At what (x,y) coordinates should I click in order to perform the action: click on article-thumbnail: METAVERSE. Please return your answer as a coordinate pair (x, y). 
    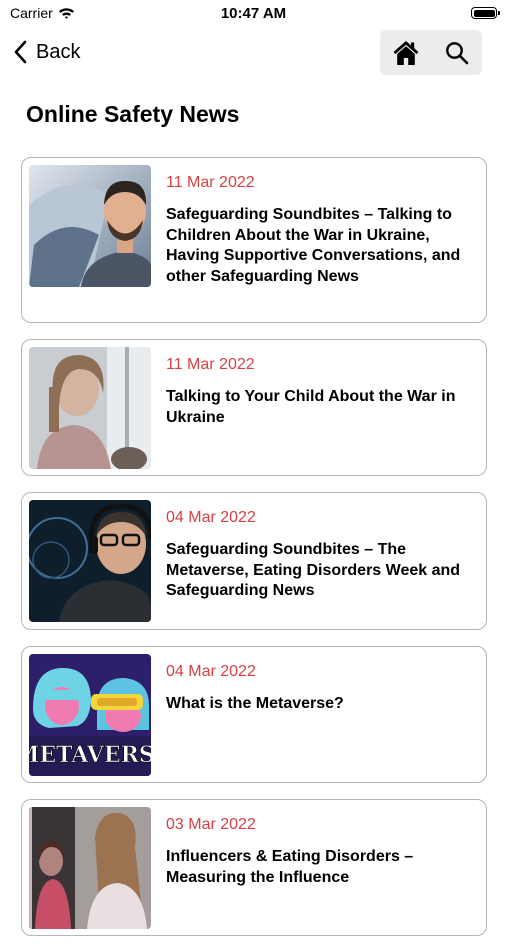
    Looking at the image, I should click on (90, 715).